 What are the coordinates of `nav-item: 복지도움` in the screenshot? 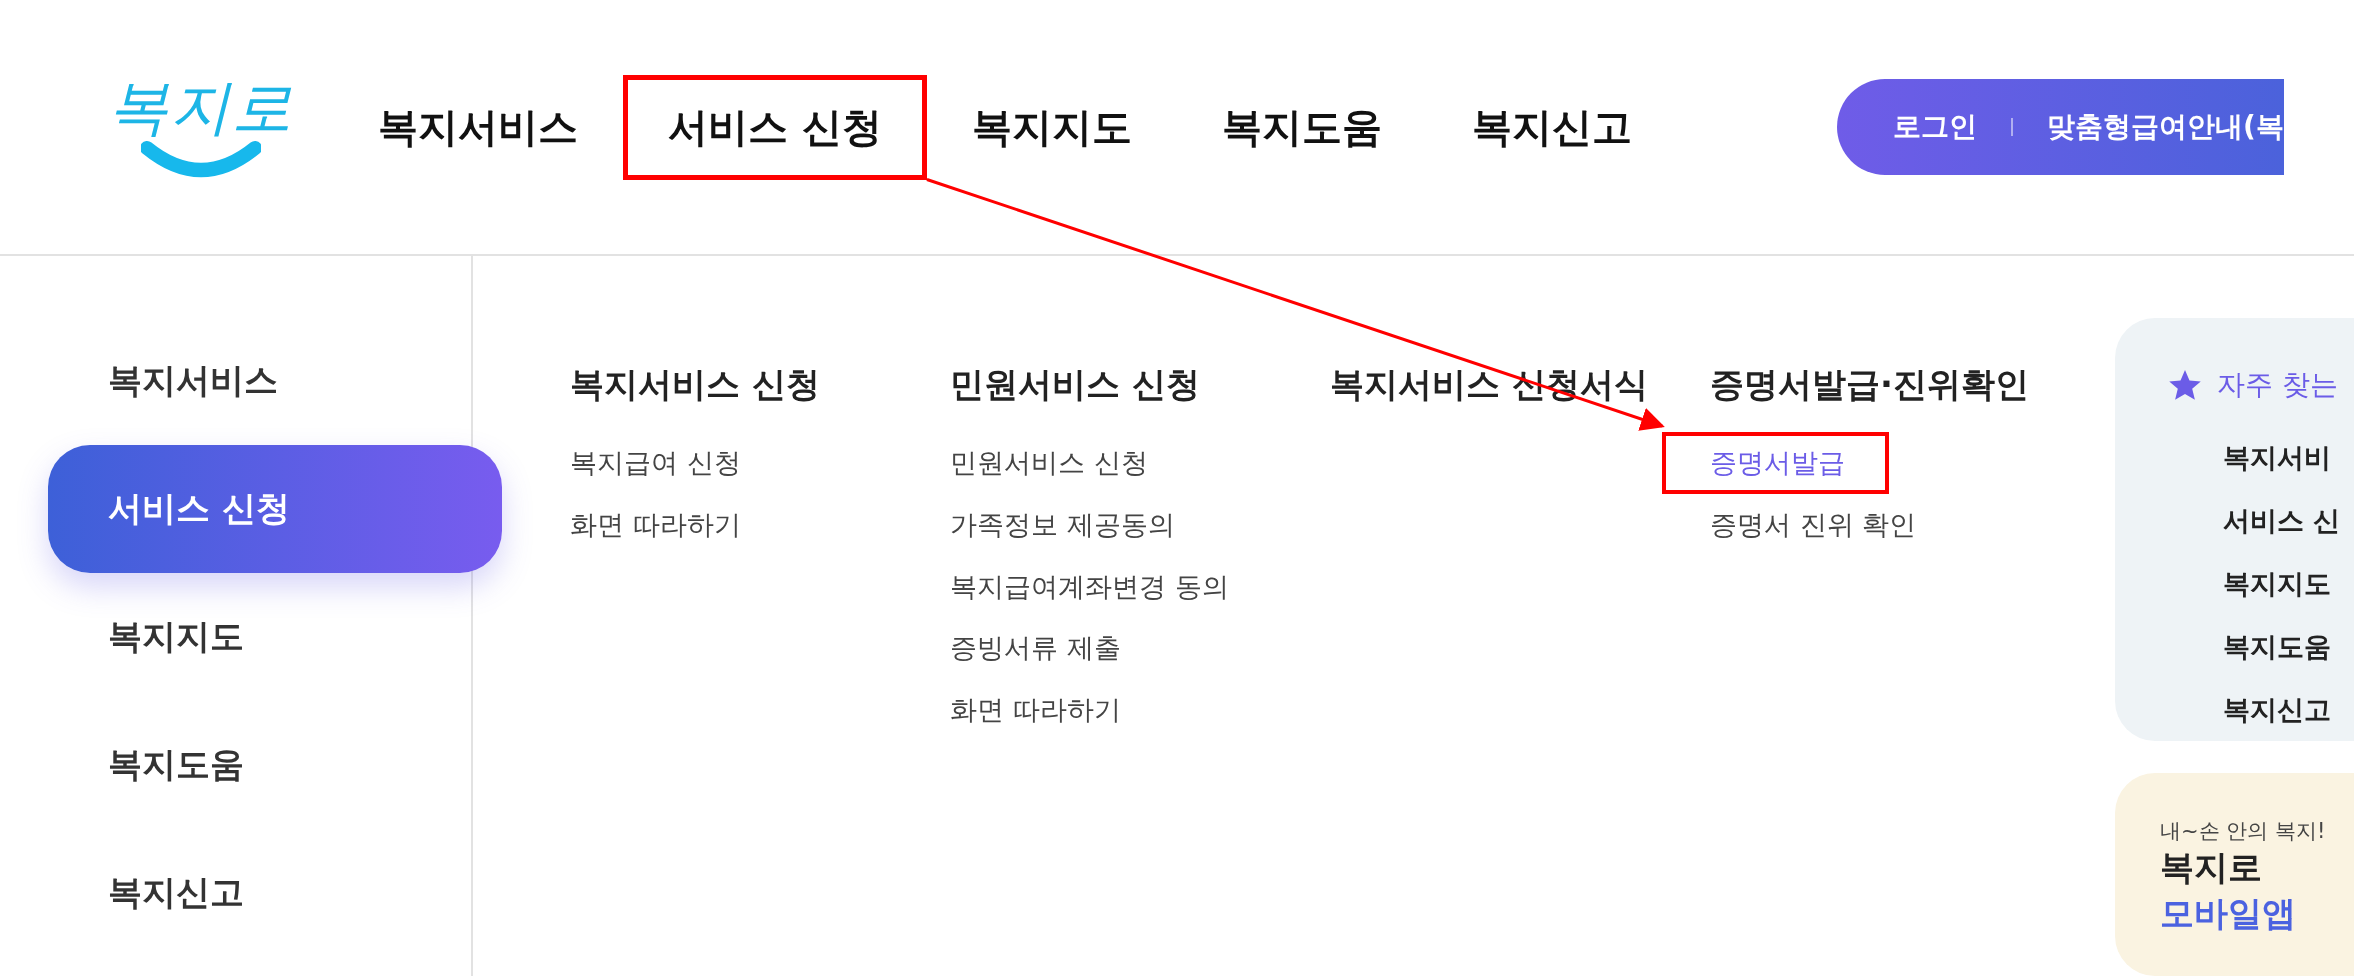 It's located at (1301, 127).